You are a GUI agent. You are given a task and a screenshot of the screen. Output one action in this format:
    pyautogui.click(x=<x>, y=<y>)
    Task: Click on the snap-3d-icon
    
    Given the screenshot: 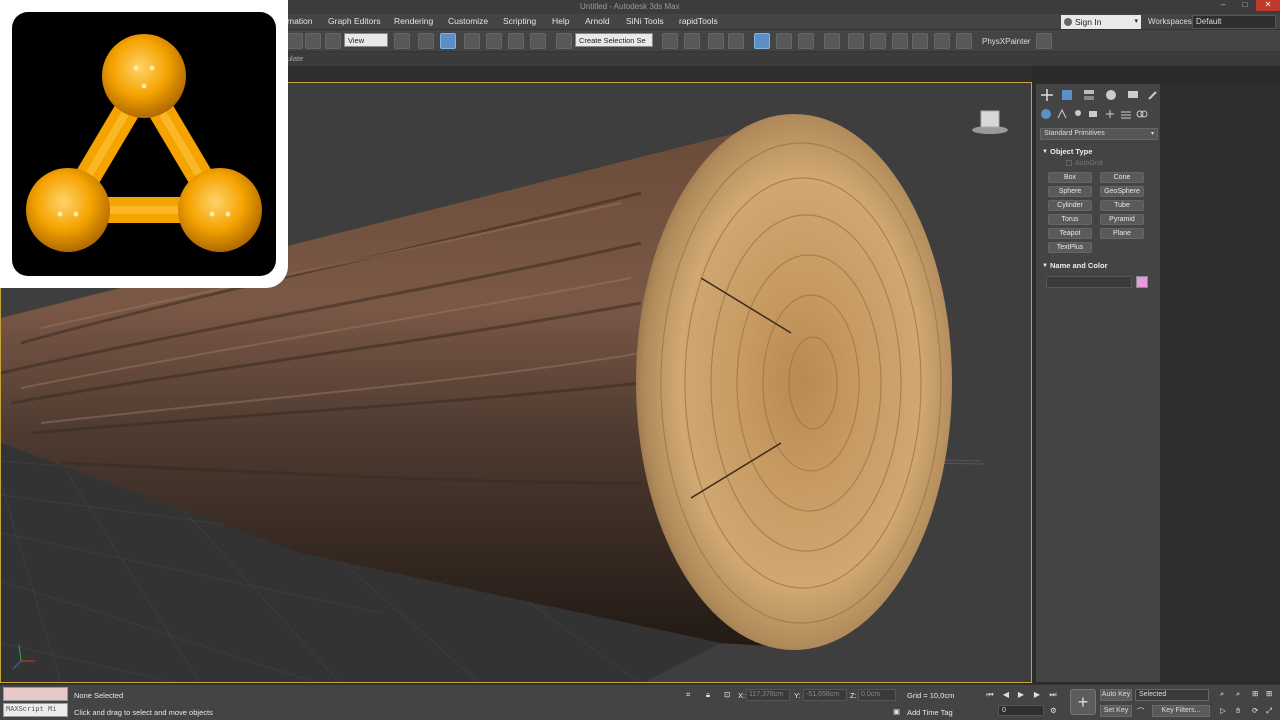 What is the action you would take?
    pyautogui.click(x=472, y=41)
    